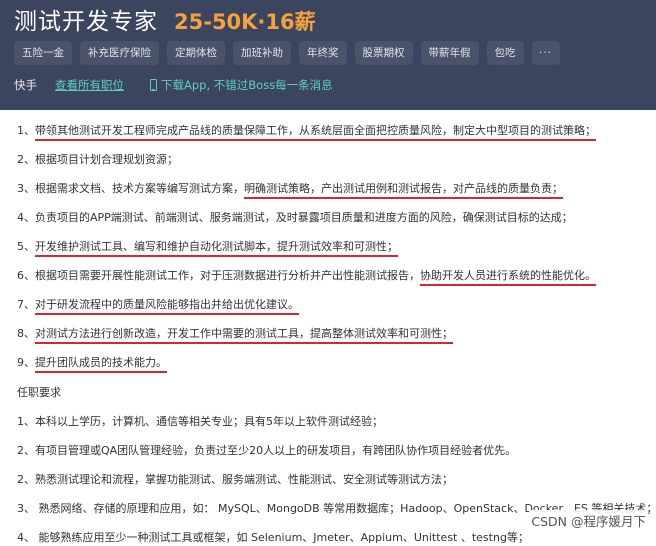  Describe the element at coordinates (43, 53) in the screenshot. I see `benefit-tag: 五险一金` at that location.